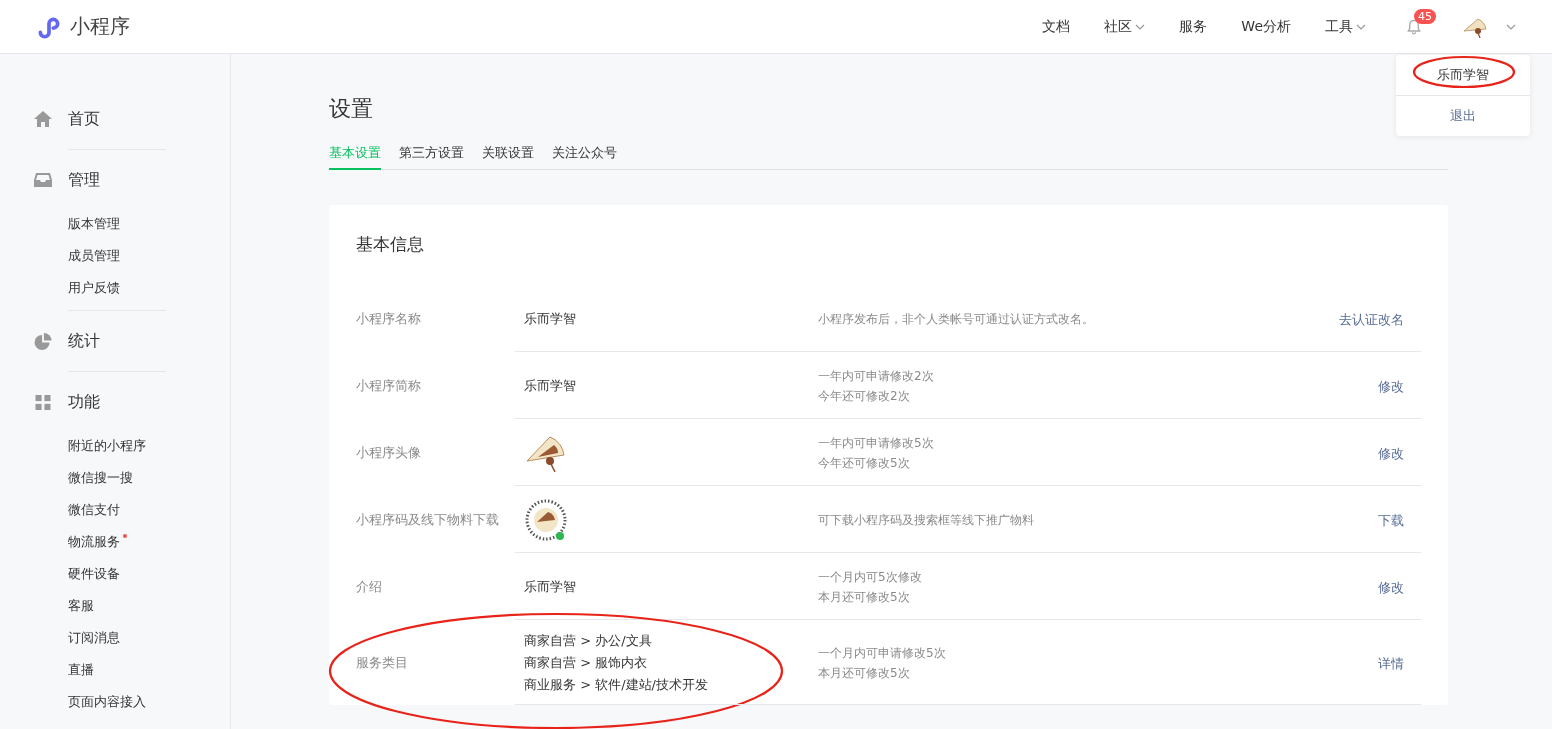 This screenshot has height=729, width=1552. What do you see at coordinates (1463, 116) in the screenshot?
I see `menu-item: 退出` at bounding box center [1463, 116].